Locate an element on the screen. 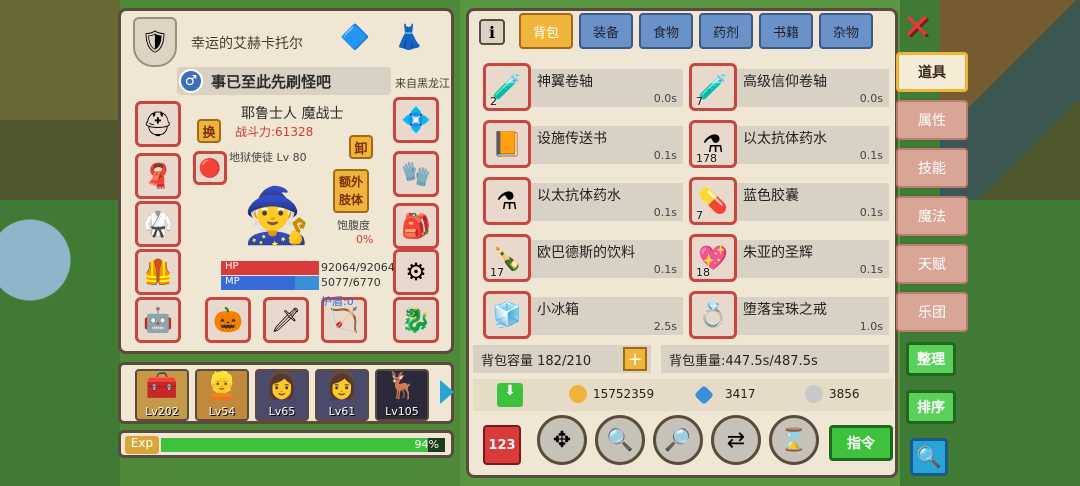  currency-bar: ⬇ 15752359 3417 3856 is located at coordinates (683, 395).